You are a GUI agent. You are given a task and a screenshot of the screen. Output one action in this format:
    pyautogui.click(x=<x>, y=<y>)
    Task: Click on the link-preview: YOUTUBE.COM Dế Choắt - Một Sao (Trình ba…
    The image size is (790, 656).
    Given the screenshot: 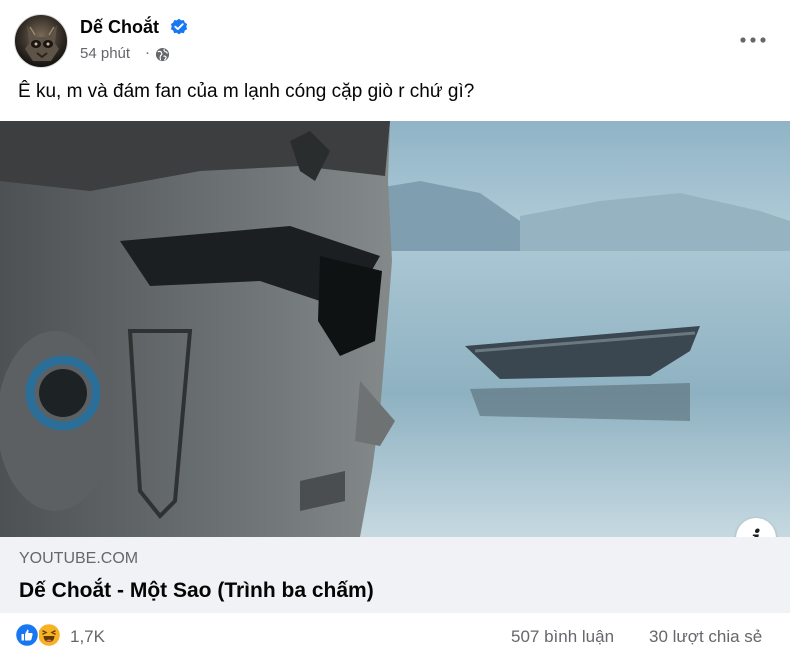 What is the action you would take?
    pyautogui.click(x=395, y=575)
    